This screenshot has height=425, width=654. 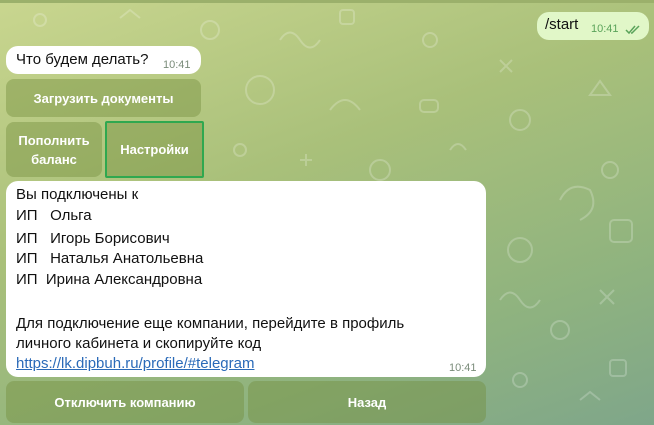 I want to click on double-check-icon, so click(x=632, y=30).